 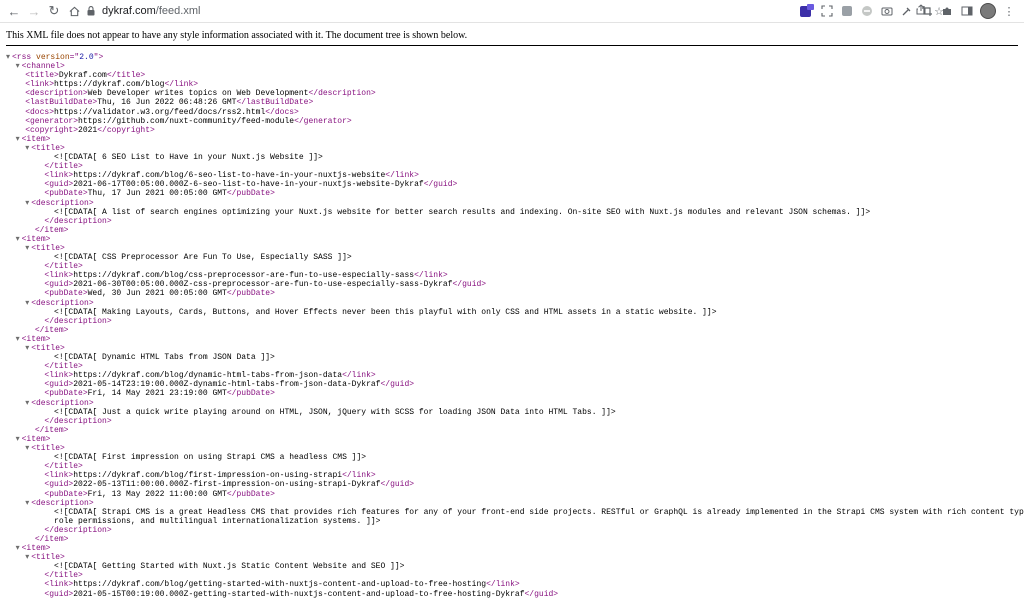 I want to click on extensions-bar: ⋮, so click(x=908, y=11).